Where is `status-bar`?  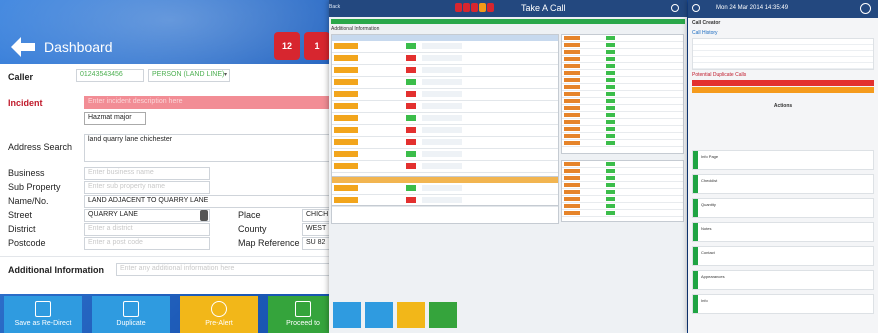 status-bar is located at coordinates (508, 21).